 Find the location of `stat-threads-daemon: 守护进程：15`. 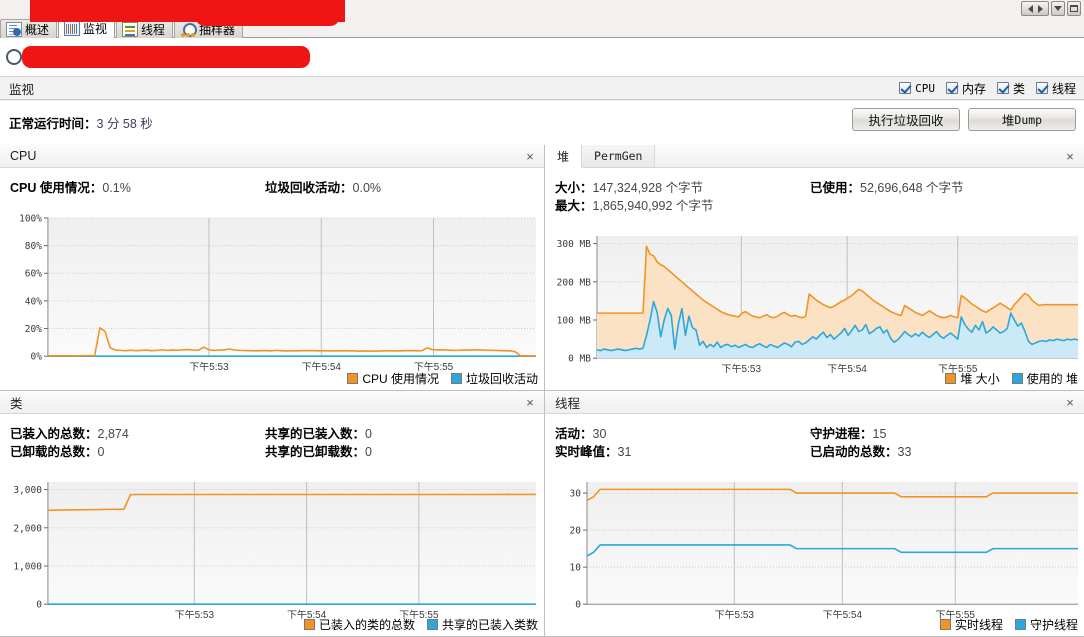

stat-threads-daemon: 守护进程：15 is located at coordinates (848, 432).